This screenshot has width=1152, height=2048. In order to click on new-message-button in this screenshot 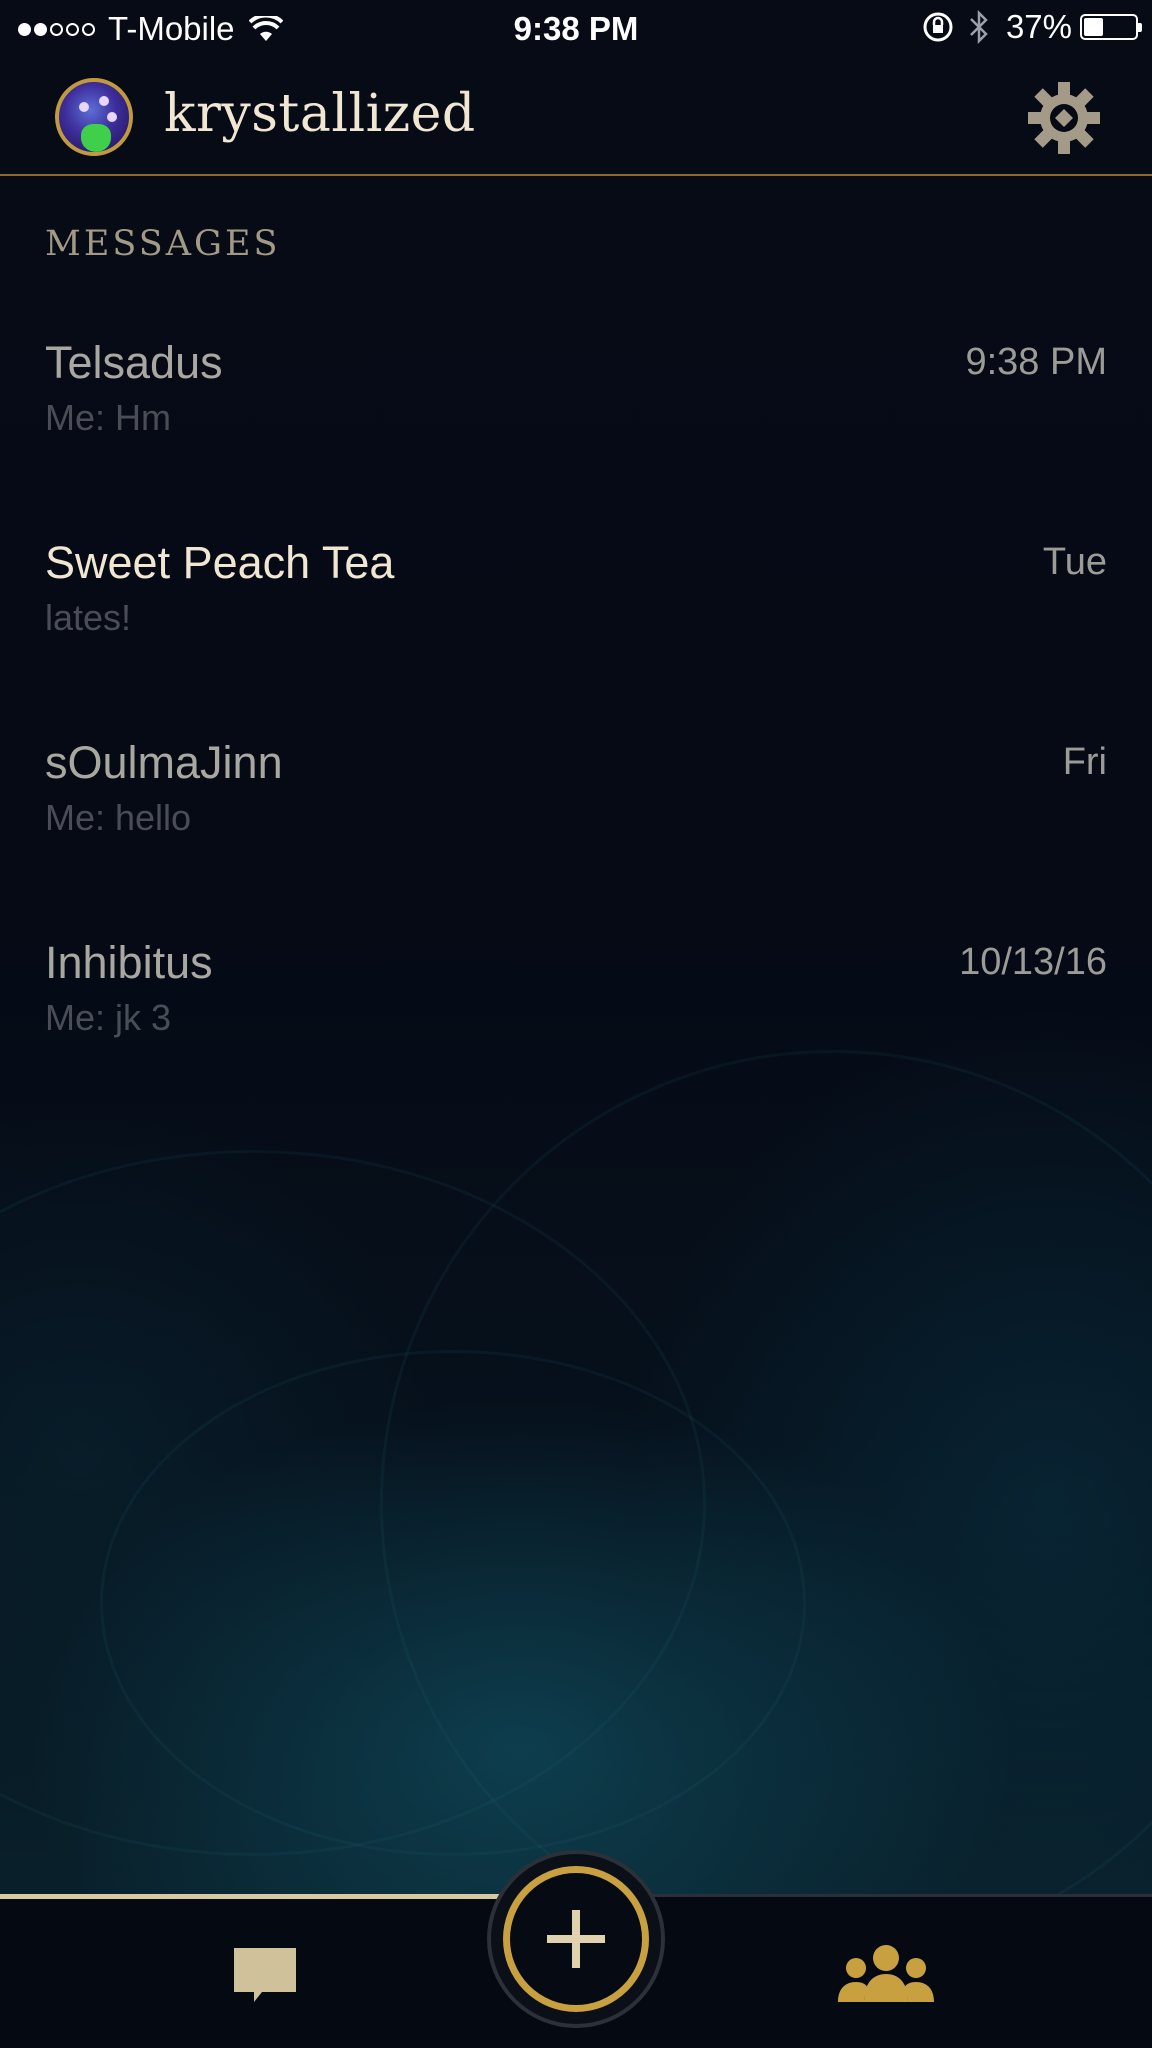, I will do `click(576, 1939)`.